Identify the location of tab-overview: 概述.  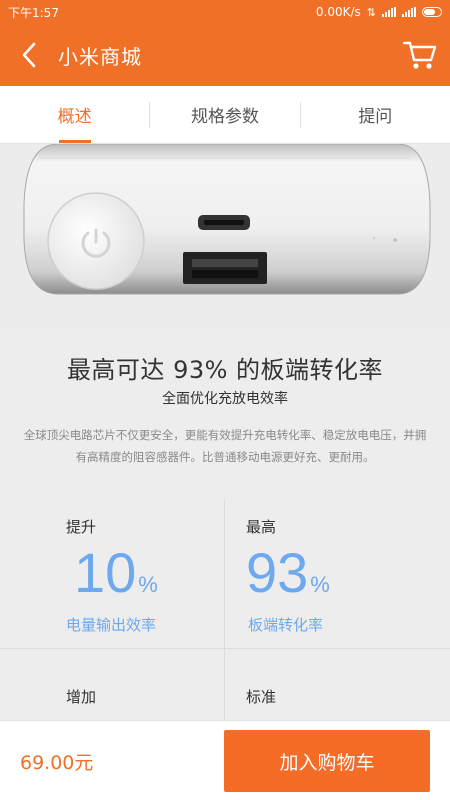
(74, 114).